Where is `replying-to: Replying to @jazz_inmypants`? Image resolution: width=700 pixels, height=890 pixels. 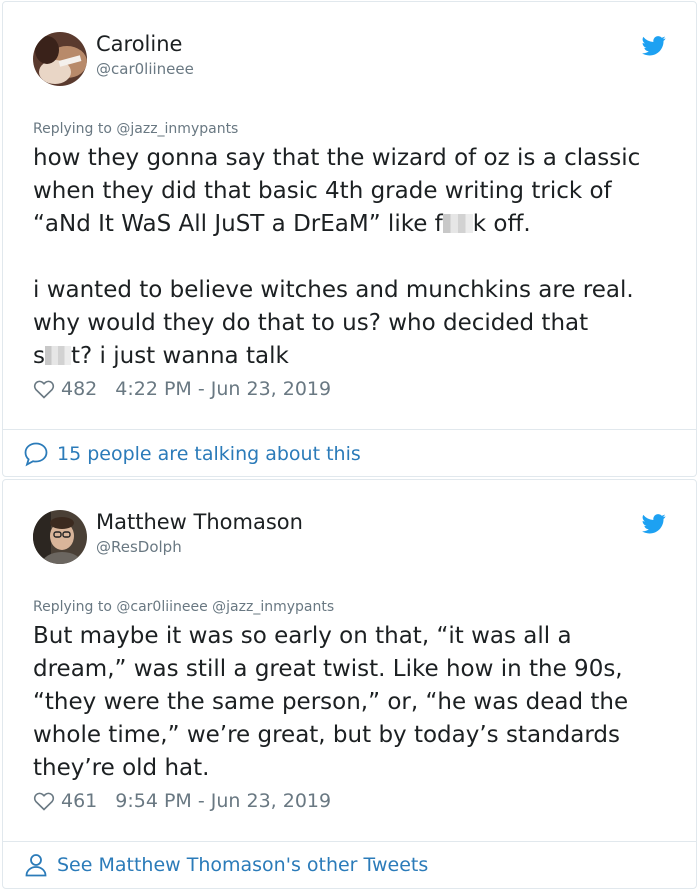 replying-to: Replying to @jazz_inmypants is located at coordinates (135, 129).